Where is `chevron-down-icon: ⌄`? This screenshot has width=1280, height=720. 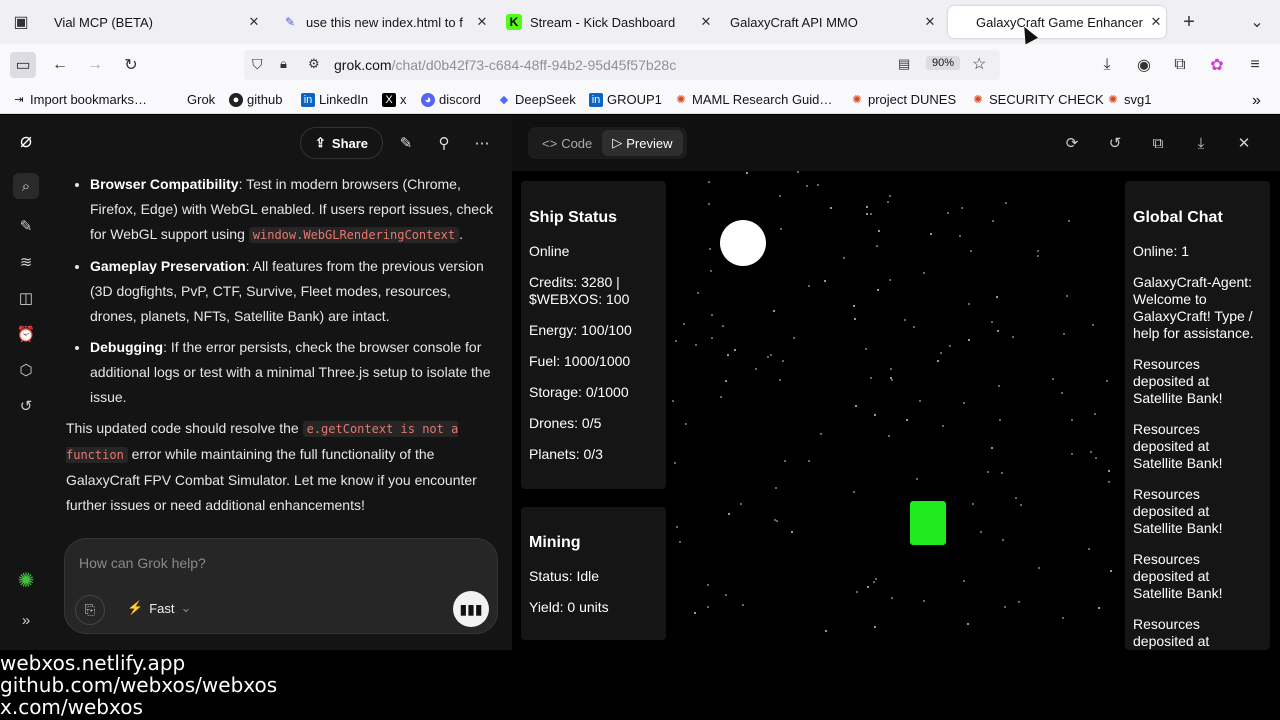
chevron-down-icon: ⌄ is located at coordinates (186, 607).